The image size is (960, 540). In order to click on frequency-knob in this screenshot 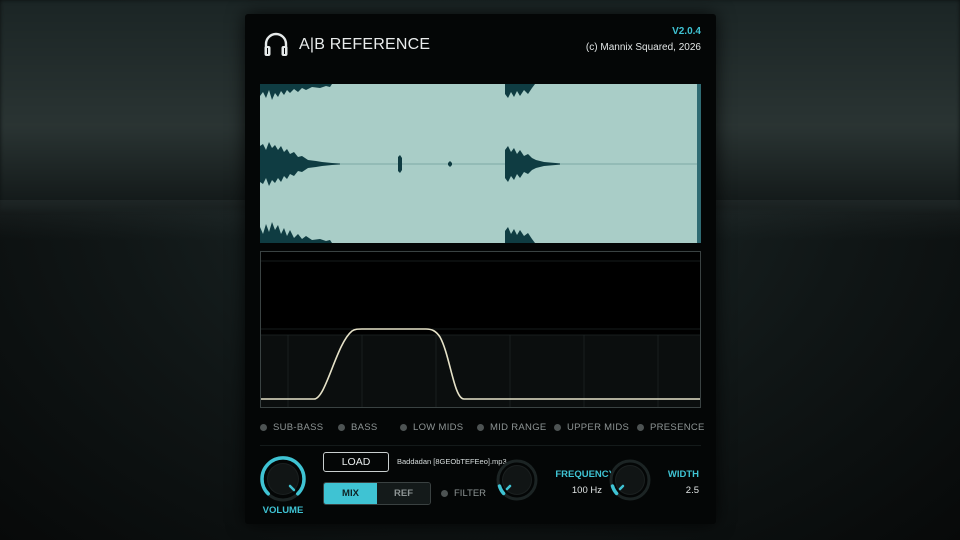, I will do `click(517, 480)`.